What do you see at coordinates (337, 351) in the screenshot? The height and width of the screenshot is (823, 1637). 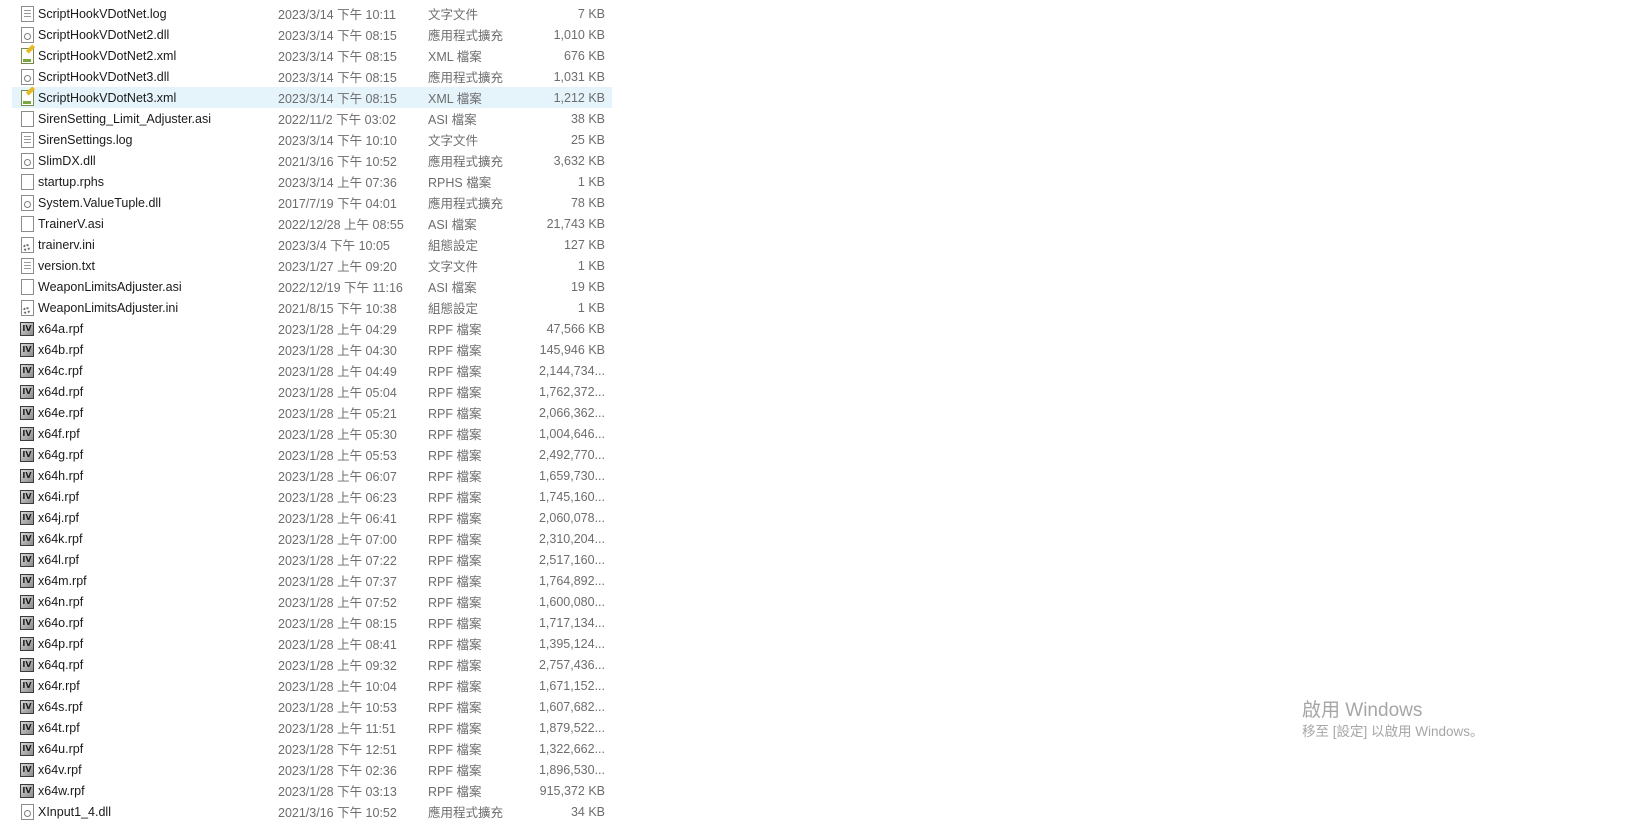 I see `file-date-modified: 2023/1/28 上午 04:30` at bounding box center [337, 351].